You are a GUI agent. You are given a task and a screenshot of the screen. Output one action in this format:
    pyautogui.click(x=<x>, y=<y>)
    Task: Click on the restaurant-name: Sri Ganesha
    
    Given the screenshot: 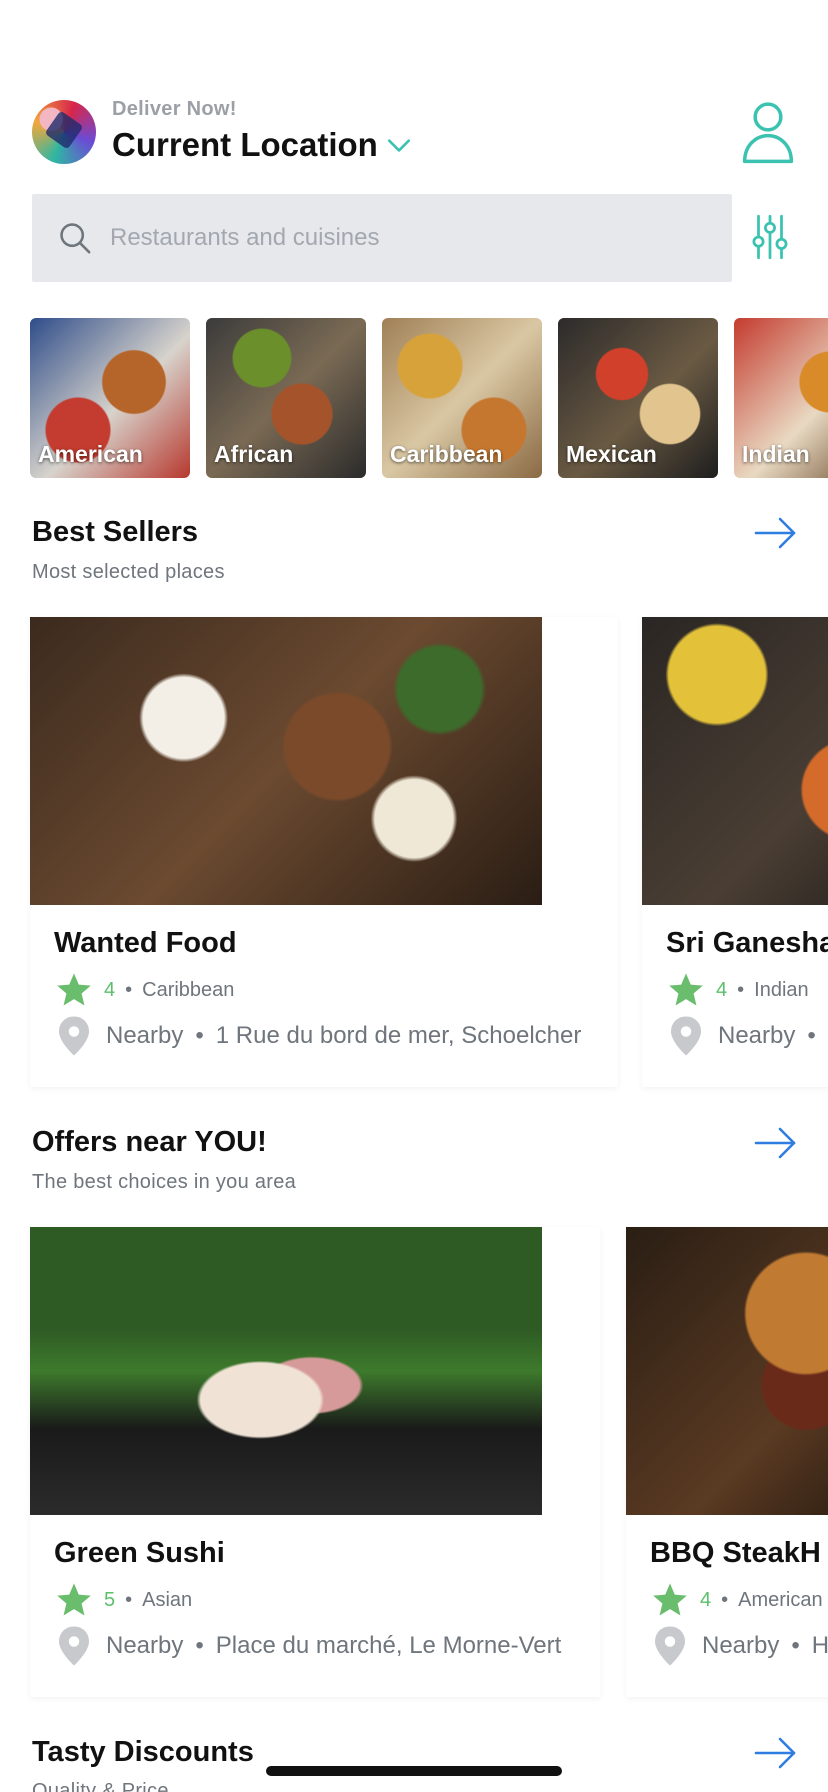 What is the action you would take?
    pyautogui.click(x=747, y=943)
    